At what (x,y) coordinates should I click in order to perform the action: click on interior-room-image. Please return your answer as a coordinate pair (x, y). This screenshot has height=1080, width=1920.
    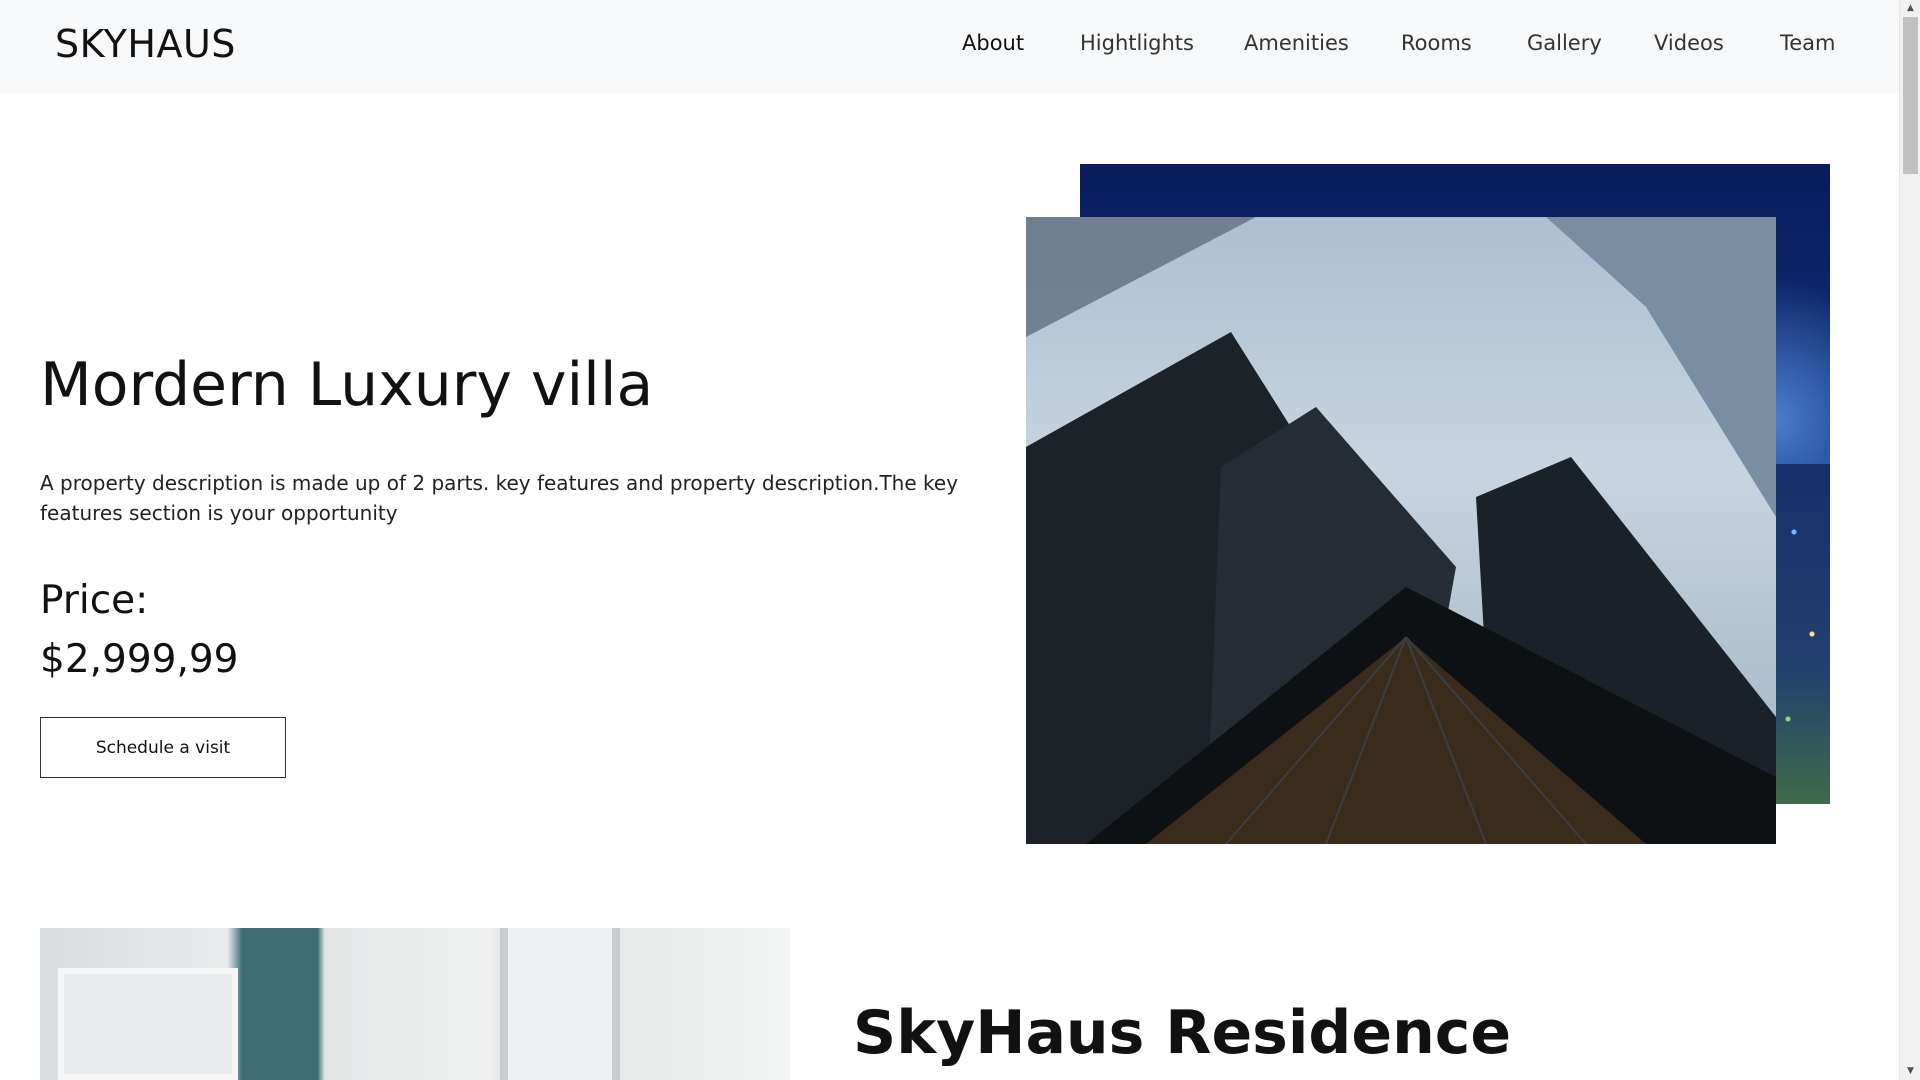
    Looking at the image, I should click on (415, 1004).